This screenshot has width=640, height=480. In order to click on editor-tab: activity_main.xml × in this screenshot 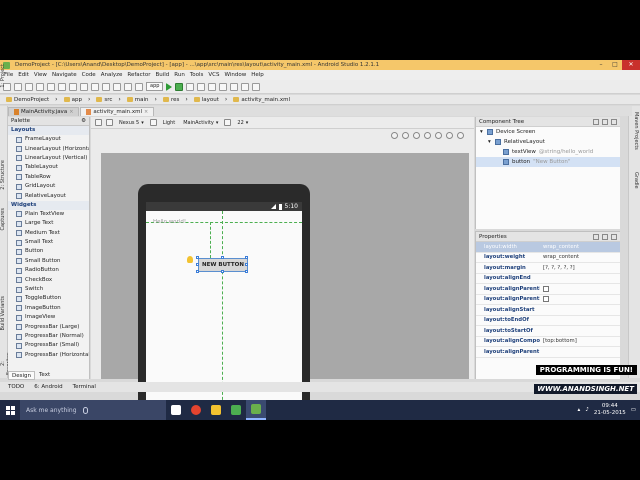, I will do `click(117, 112)`.